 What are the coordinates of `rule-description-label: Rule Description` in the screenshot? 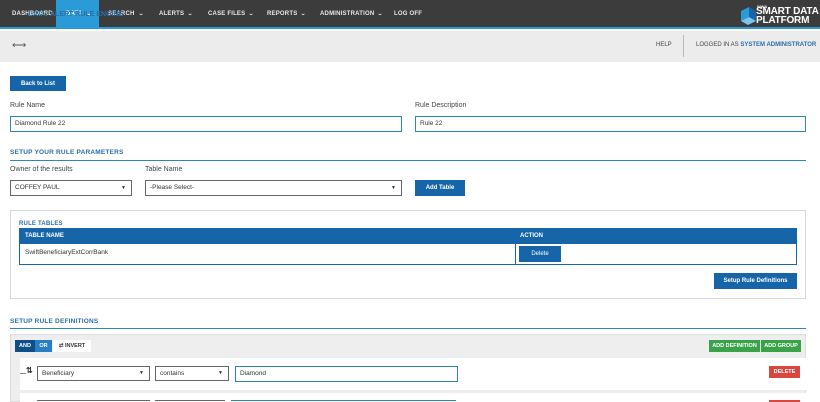 It's located at (441, 105).